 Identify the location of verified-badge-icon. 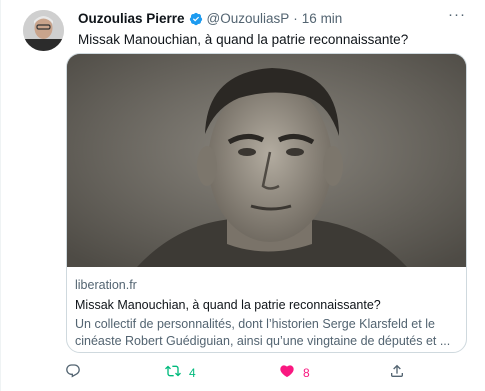
(196, 19).